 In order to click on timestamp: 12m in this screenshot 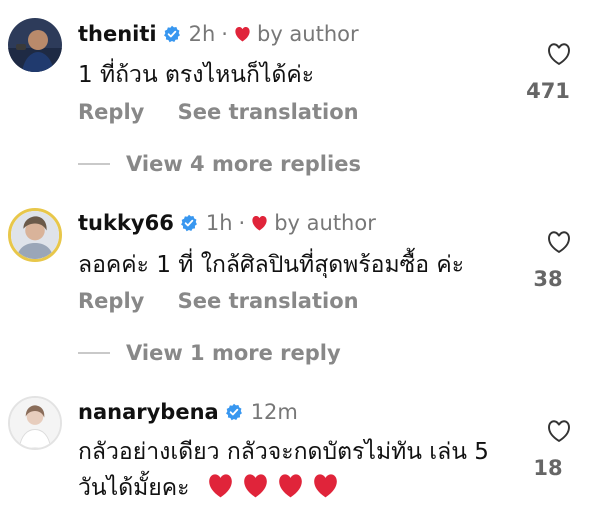, I will do `click(274, 412)`.